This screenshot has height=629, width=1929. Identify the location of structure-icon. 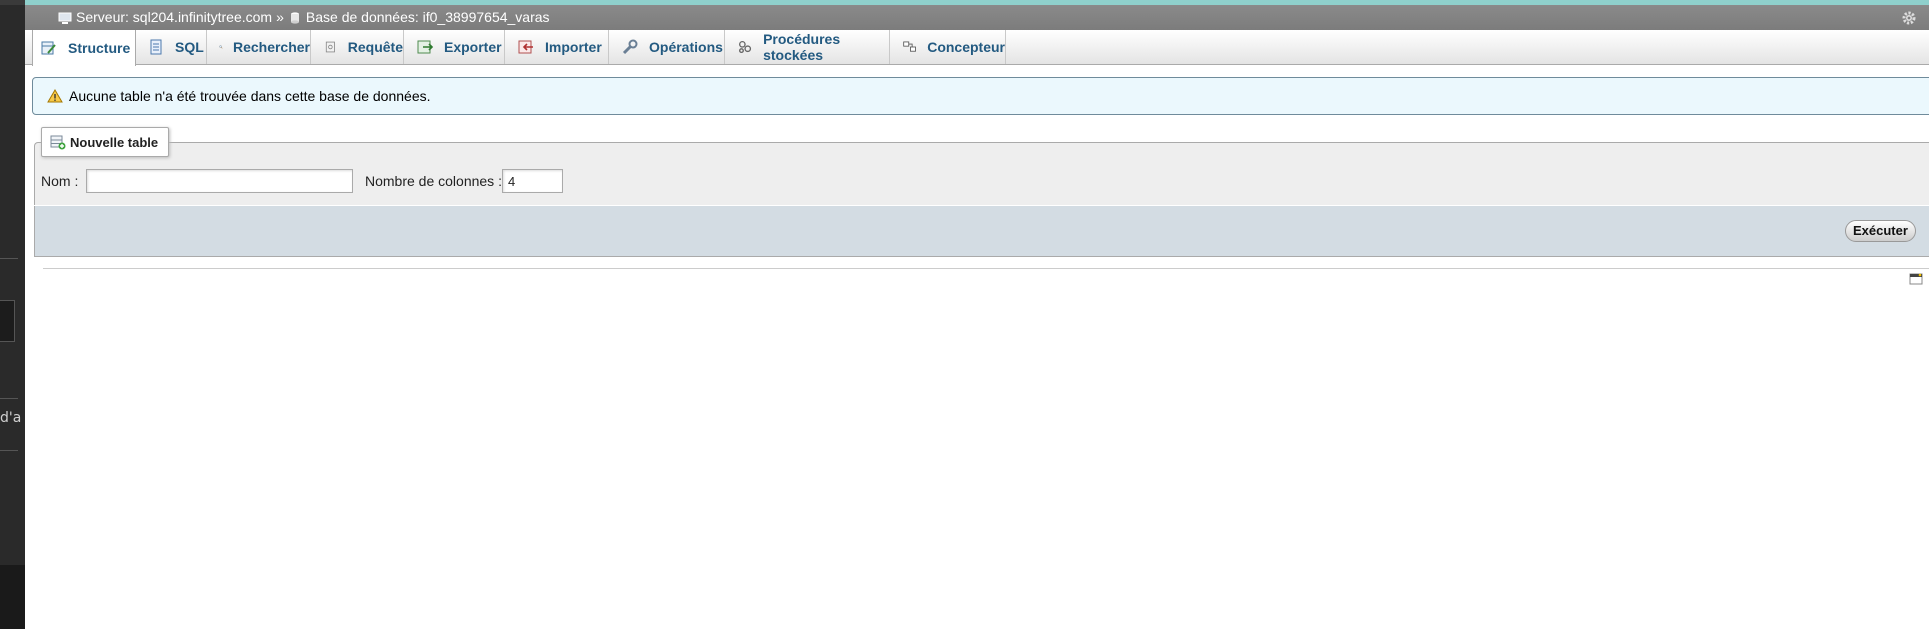
(48, 48).